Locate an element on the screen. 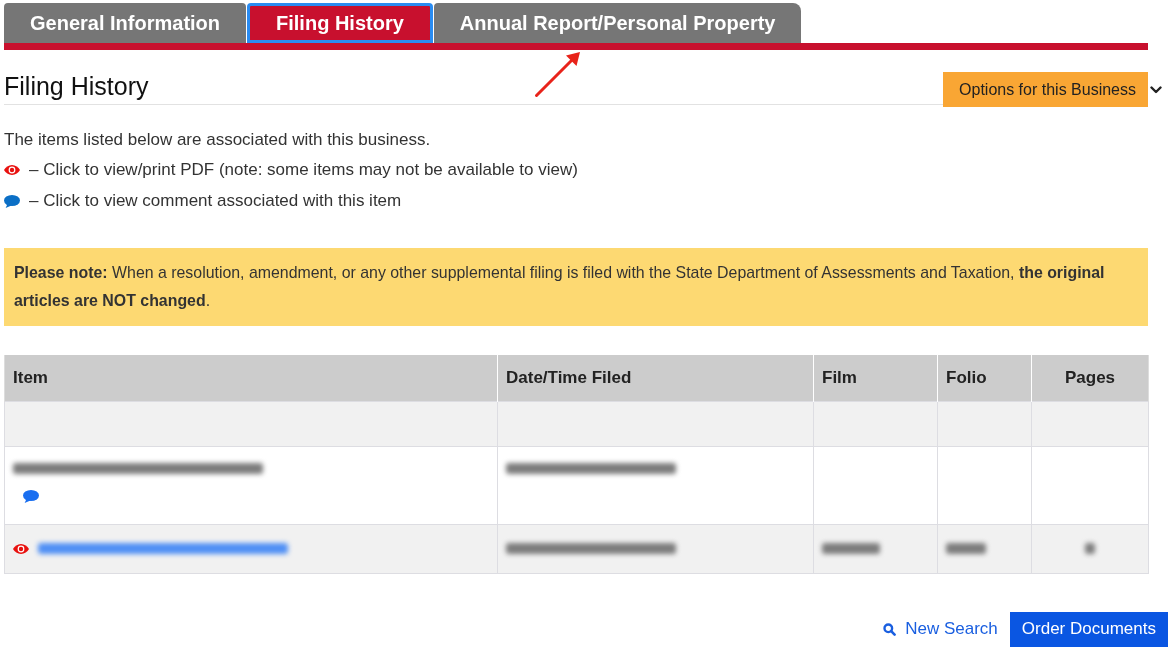  tab: Annual Report/Personal Property is located at coordinates (617, 23).